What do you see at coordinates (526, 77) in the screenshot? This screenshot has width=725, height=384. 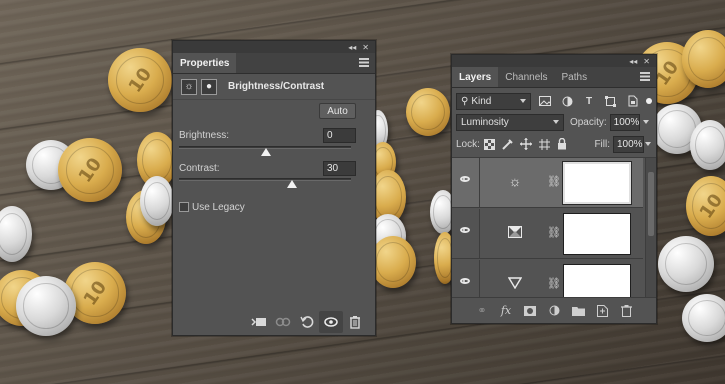 I see `tab-channels: Channels` at bounding box center [526, 77].